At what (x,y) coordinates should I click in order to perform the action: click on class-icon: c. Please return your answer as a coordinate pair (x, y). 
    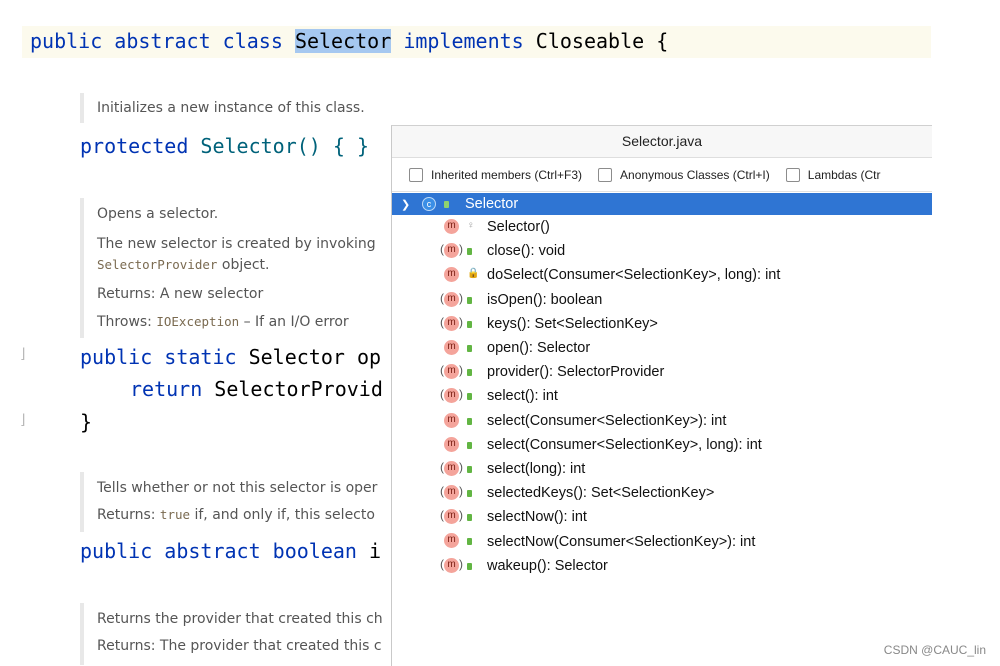
    Looking at the image, I should click on (429, 204).